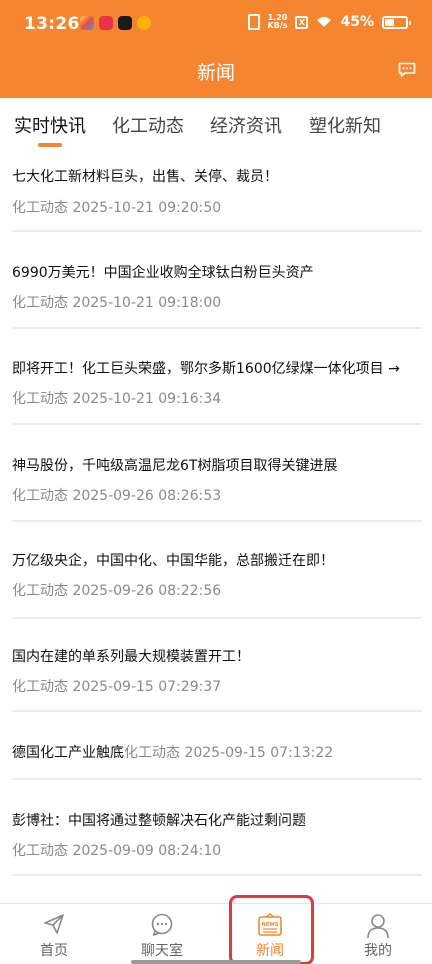 This screenshot has width=432, height=964. I want to click on news-title: 德国化工产业触底, so click(68, 753).